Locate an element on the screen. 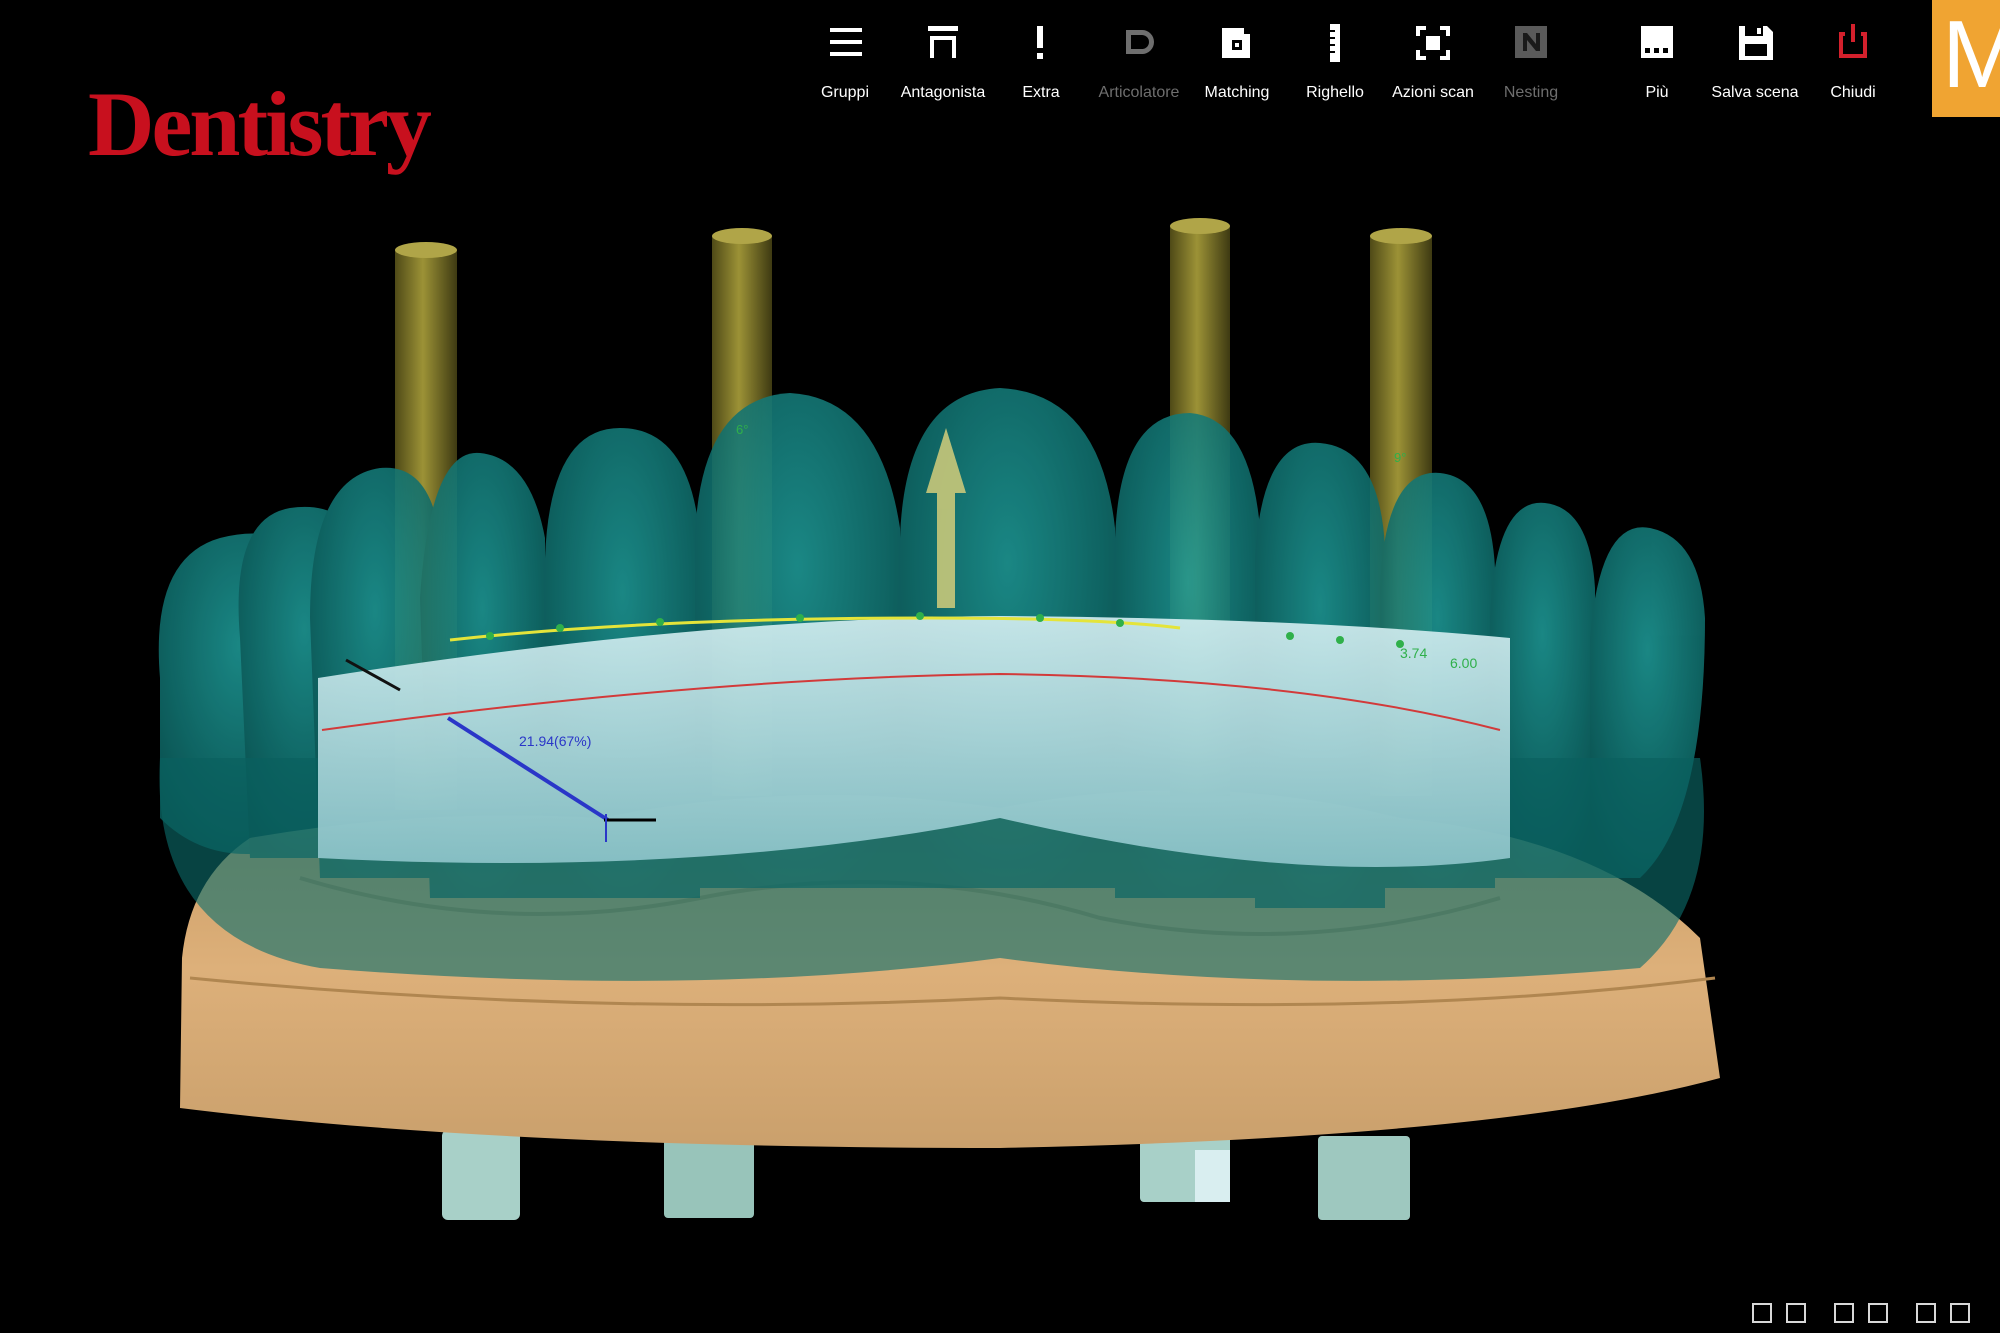 Image resolution: width=2000 pixels, height=1333 pixels. exclamation-icon is located at coordinates (1040, 42).